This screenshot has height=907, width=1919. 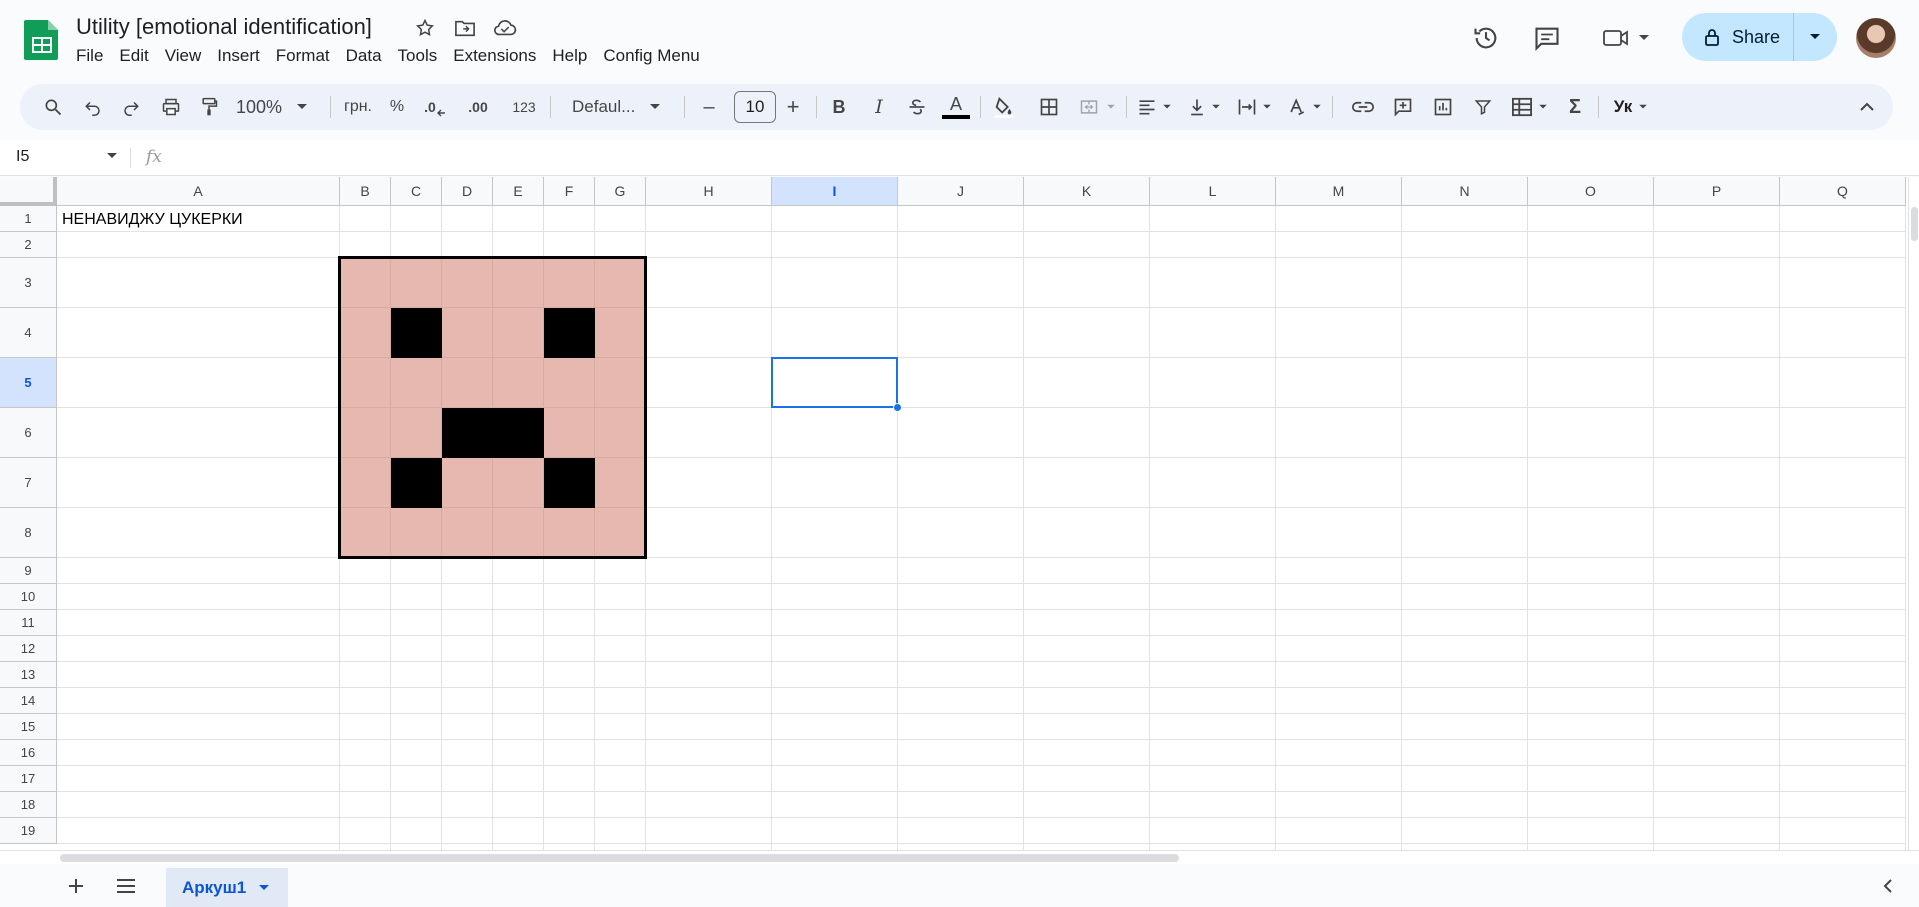 What do you see at coordinates (1876, 38) in the screenshot?
I see `user-avatar` at bounding box center [1876, 38].